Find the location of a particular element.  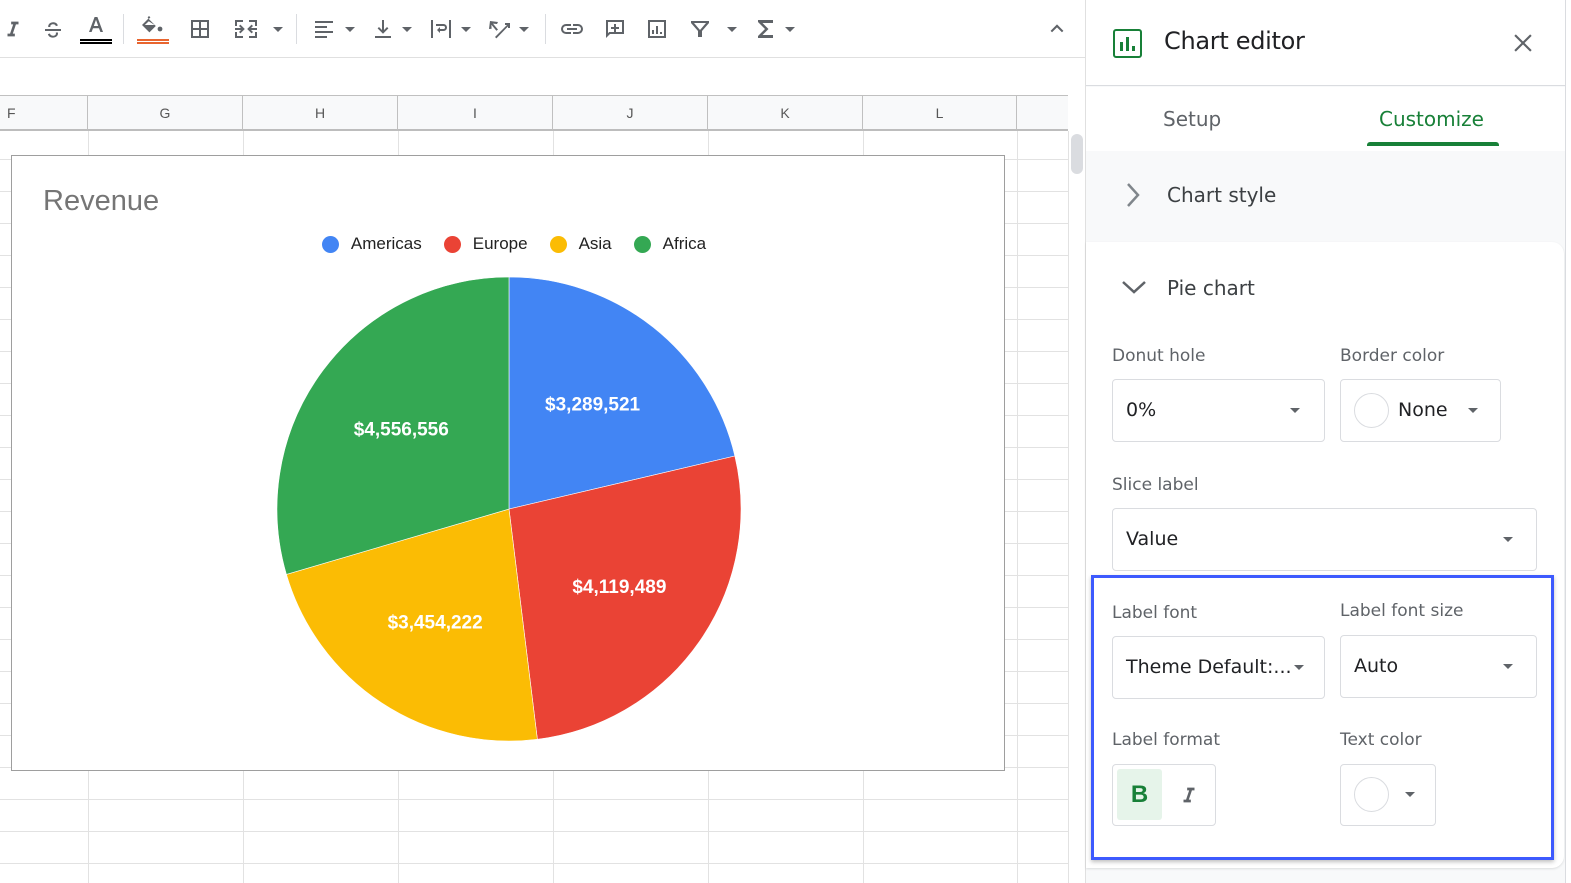

formatting-toolbar is located at coordinates (542, 29).